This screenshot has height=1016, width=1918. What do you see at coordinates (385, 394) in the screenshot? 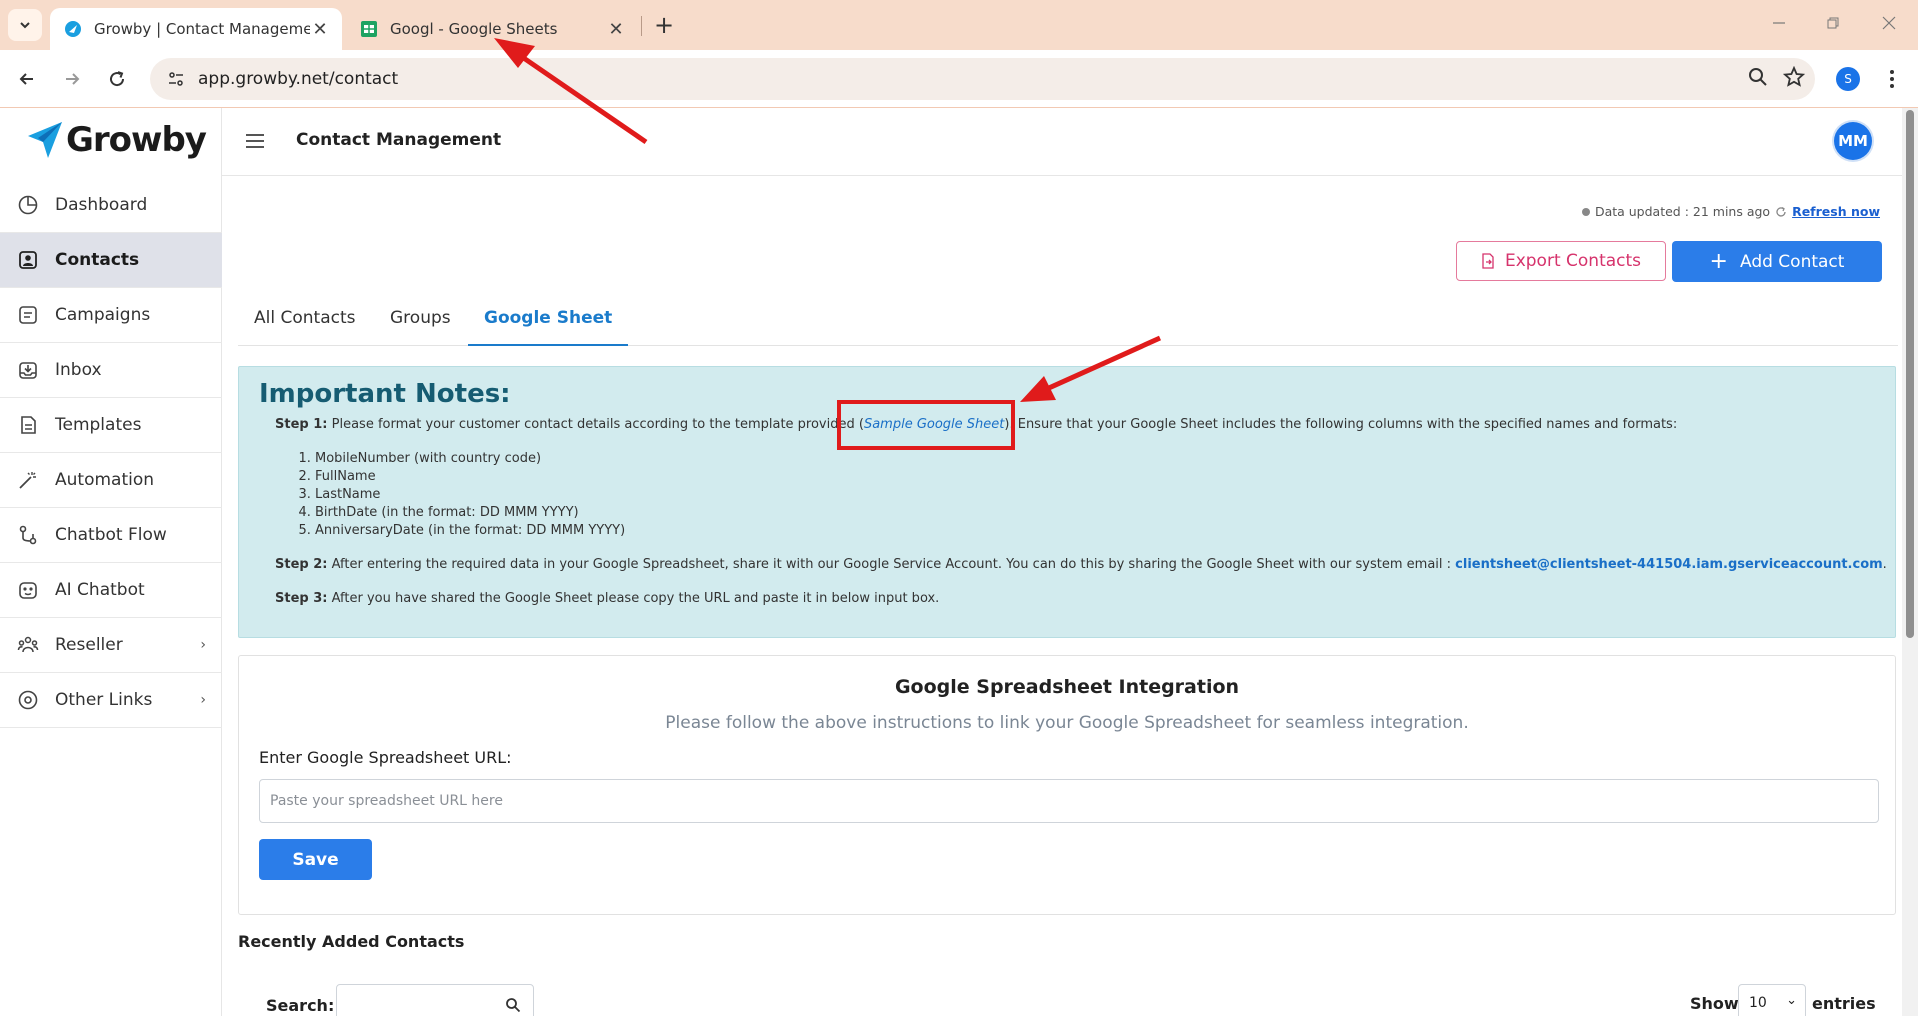
I see `notes-title: Important Notes:` at bounding box center [385, 394].